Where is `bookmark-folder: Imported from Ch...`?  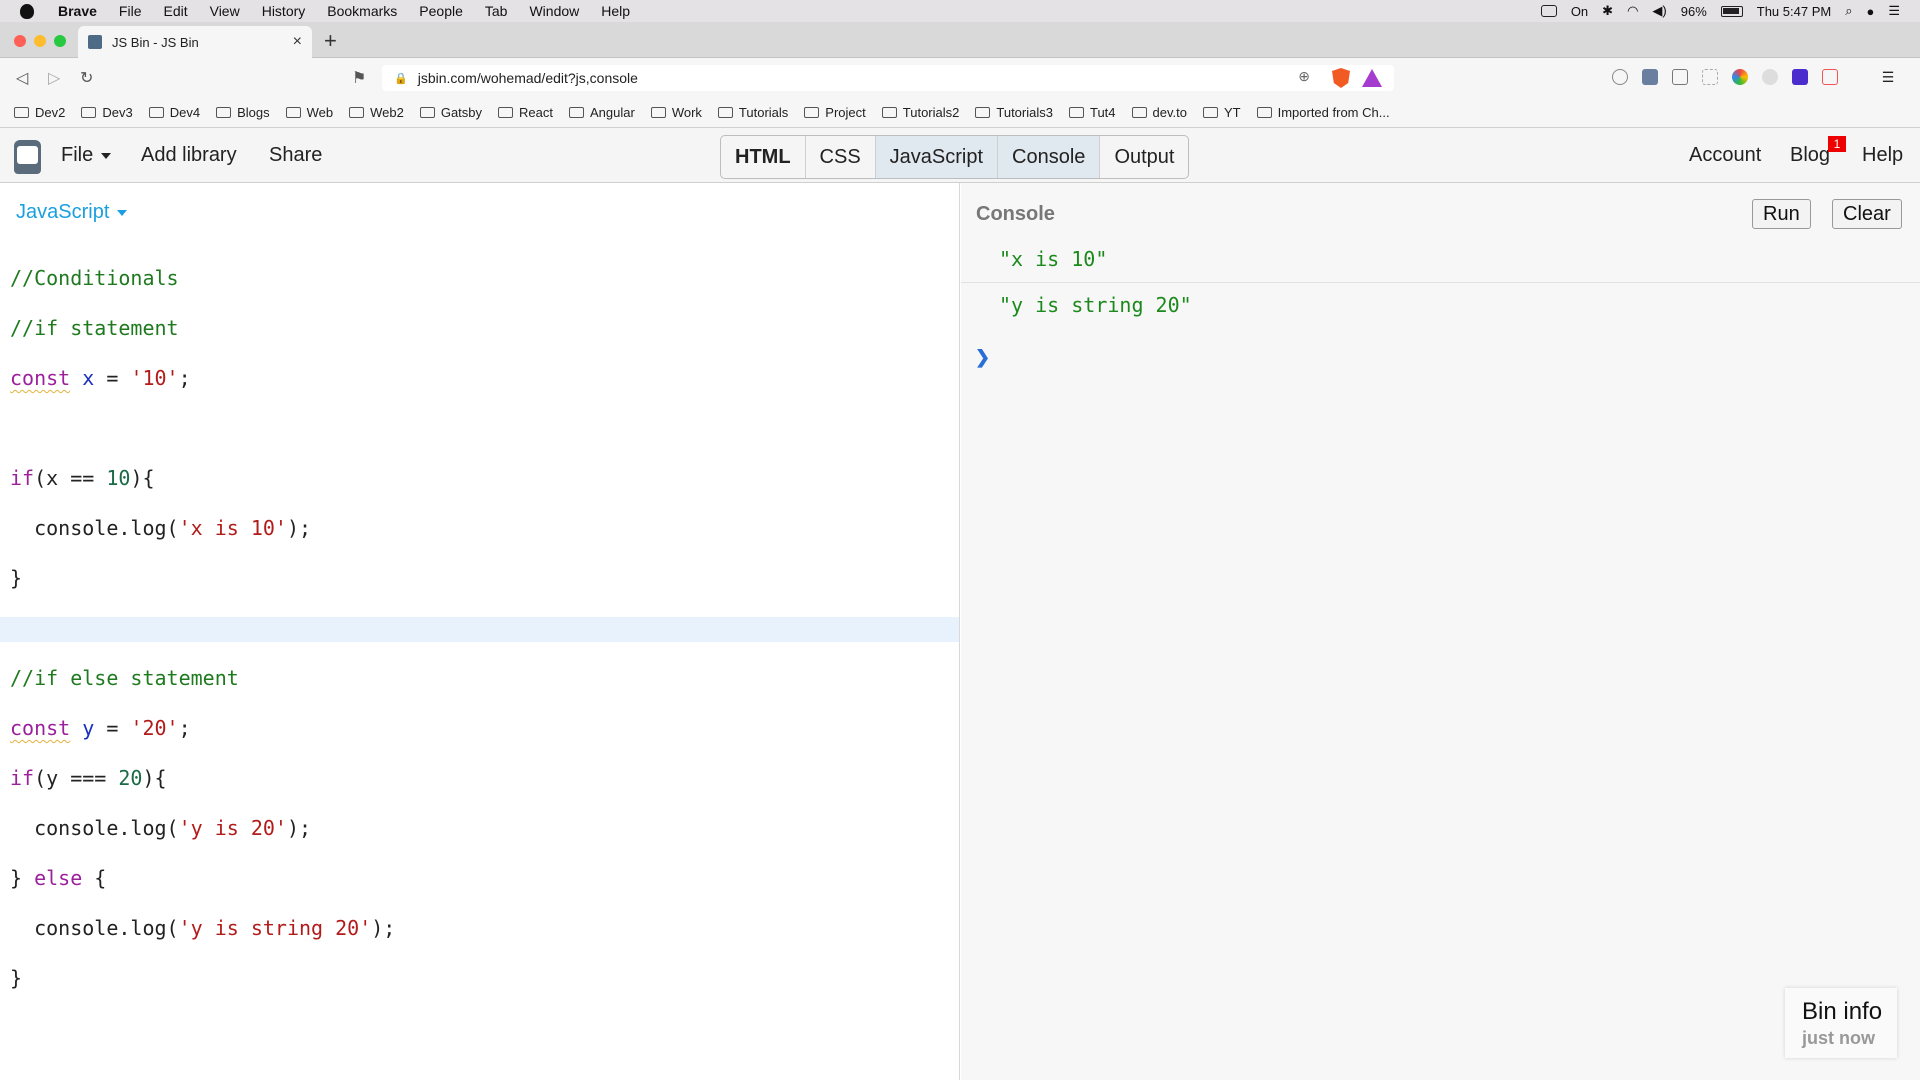
bookmark-folder: Imported from Ch... is located at coordinates (1323, 112).